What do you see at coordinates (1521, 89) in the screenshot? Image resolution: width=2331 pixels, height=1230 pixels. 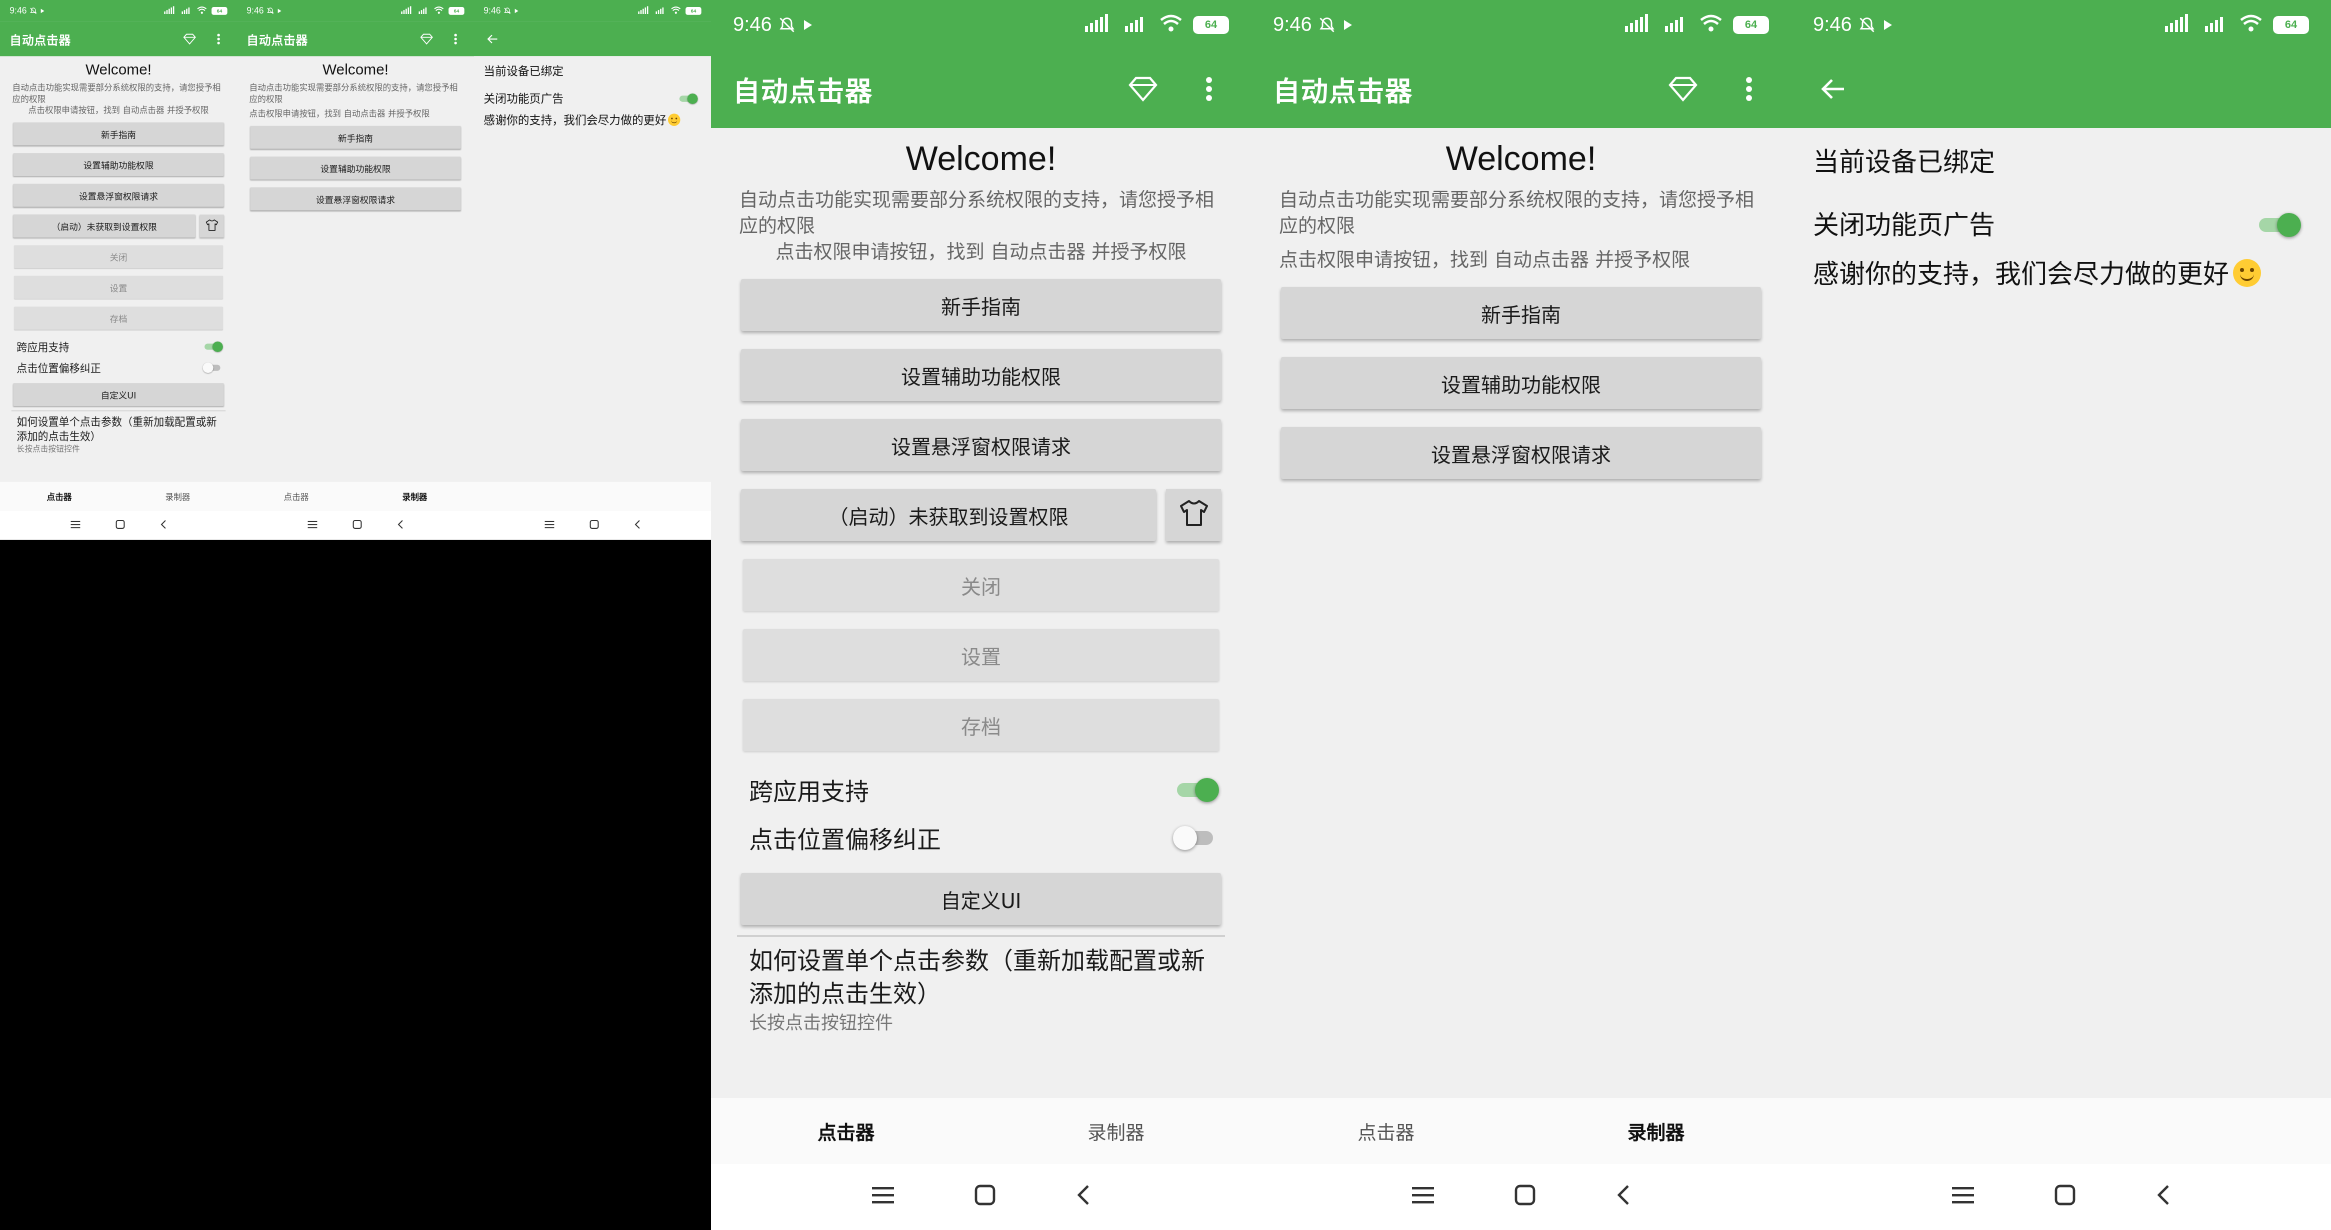 I see `app-bar: 自动点击器` at bounding box center [1521, 89].